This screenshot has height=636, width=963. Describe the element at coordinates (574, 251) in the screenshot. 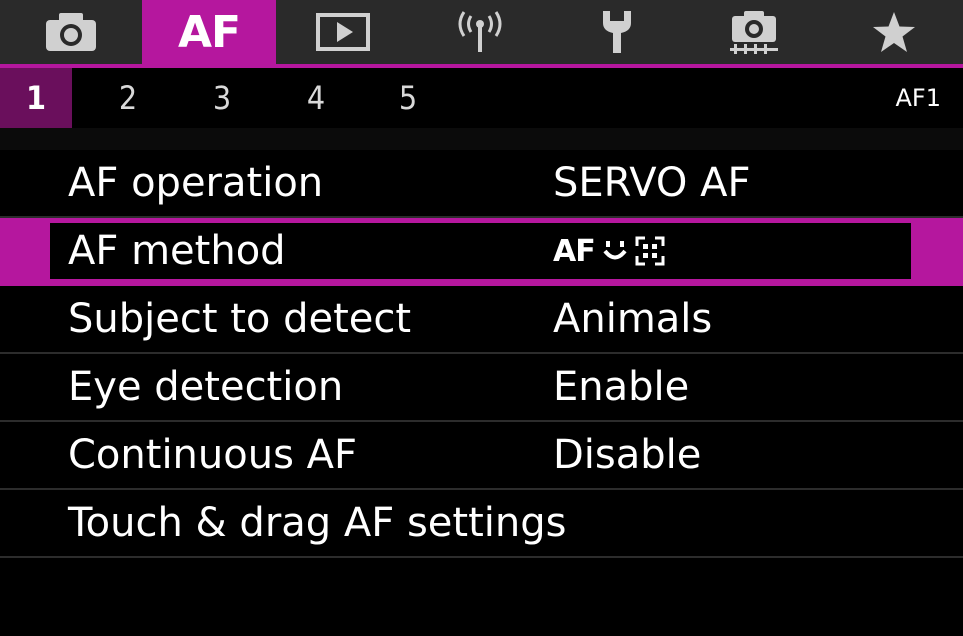

I see `af-method-af-text: AF` at that location.